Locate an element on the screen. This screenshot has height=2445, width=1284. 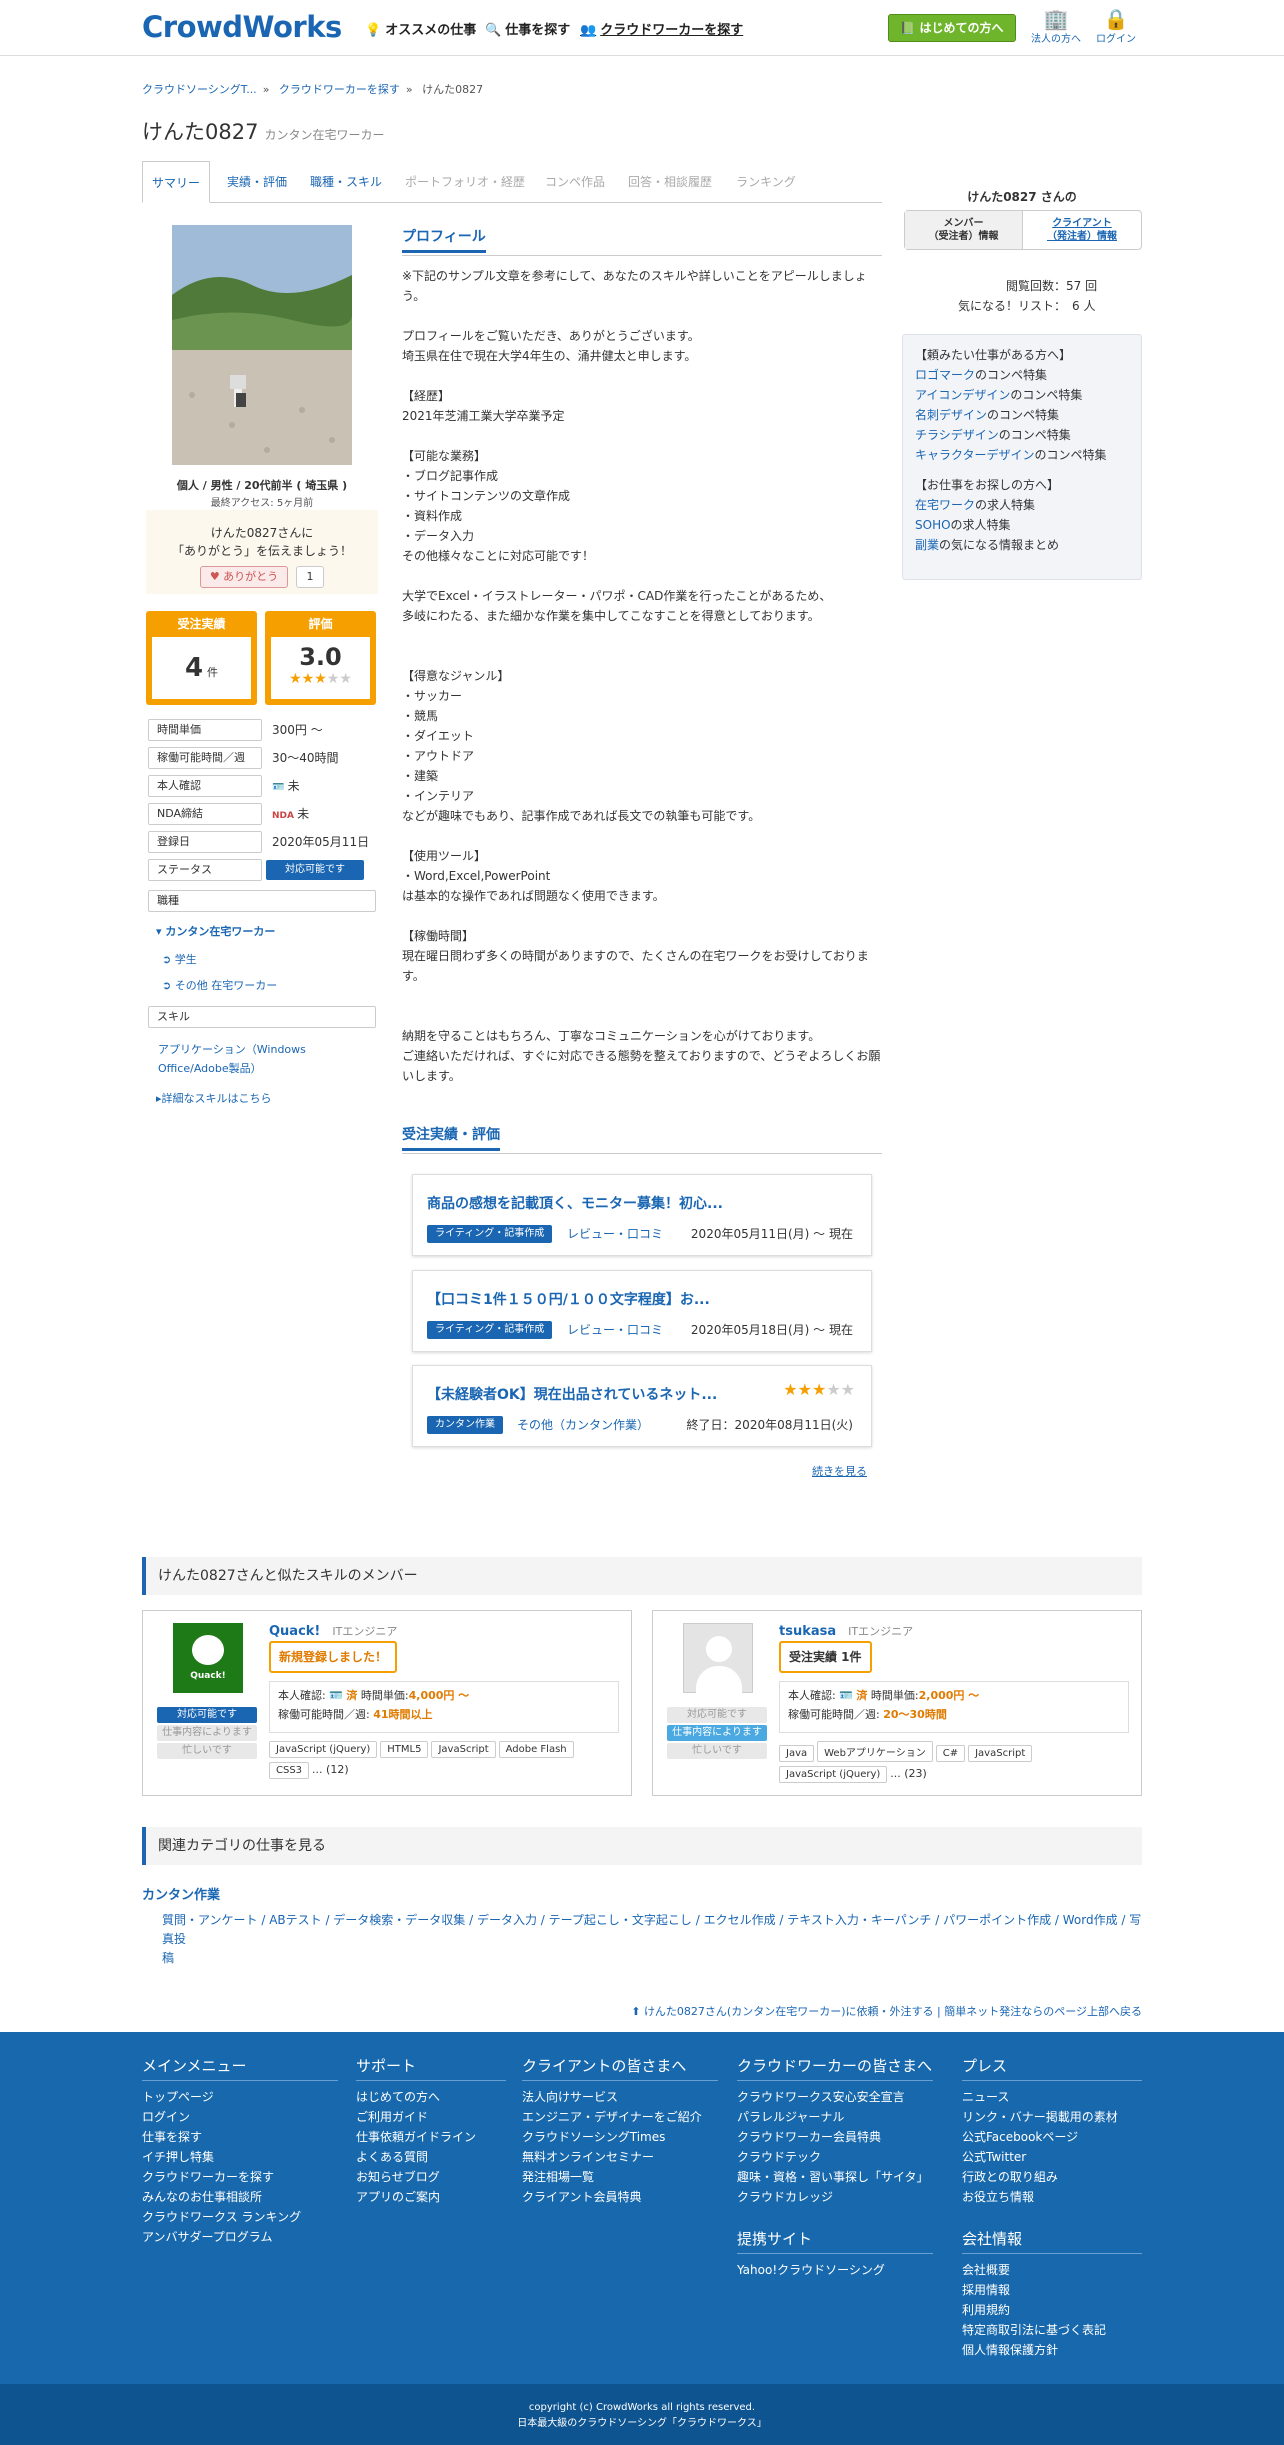
tab-client-info: クライアント （発注者）情報 is located at coordinates (1082, 230).